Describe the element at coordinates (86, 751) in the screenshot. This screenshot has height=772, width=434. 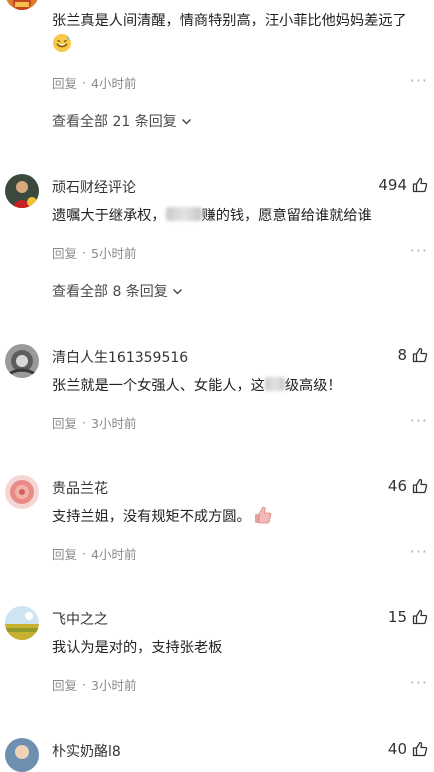
I see `username: 朴实奶酪l8` at that location.